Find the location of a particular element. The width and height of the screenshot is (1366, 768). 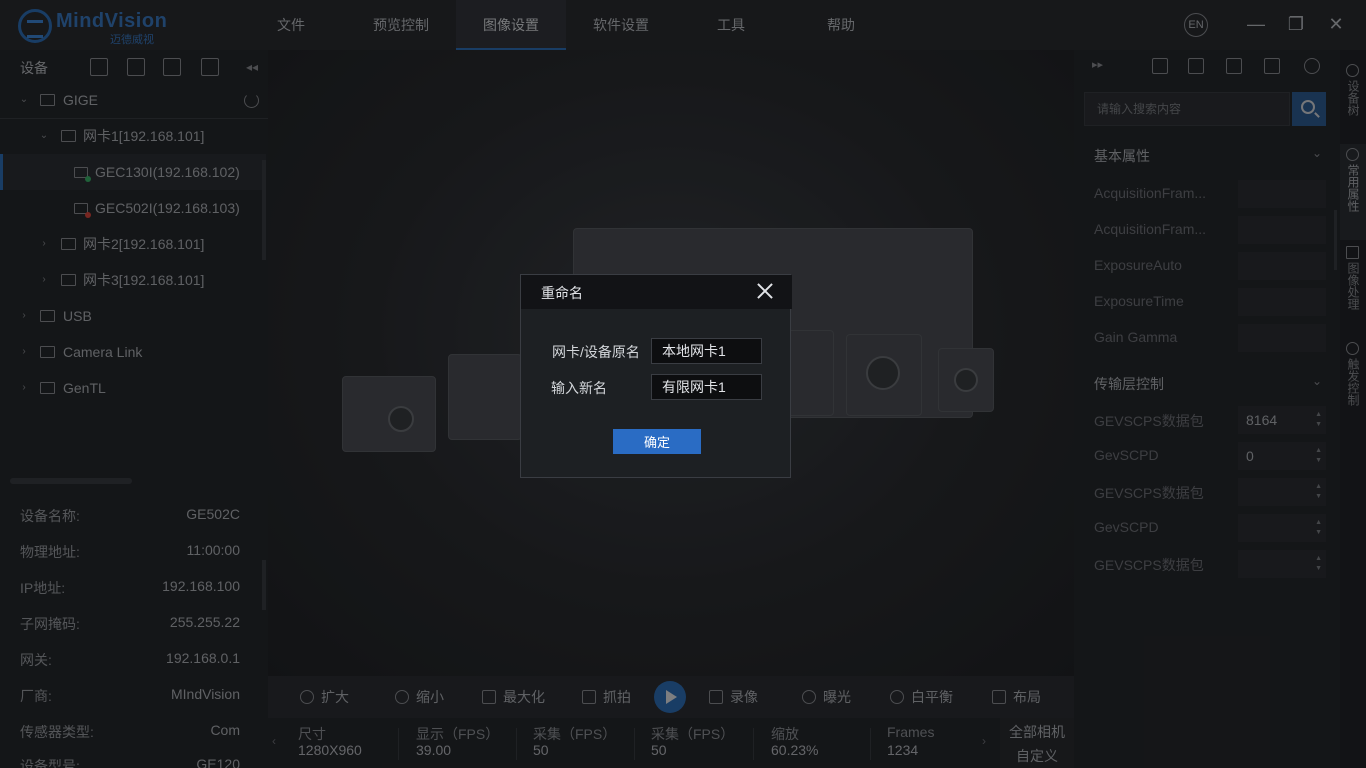

new-name-label: 输入新名 is located at coordinates (579, 388).